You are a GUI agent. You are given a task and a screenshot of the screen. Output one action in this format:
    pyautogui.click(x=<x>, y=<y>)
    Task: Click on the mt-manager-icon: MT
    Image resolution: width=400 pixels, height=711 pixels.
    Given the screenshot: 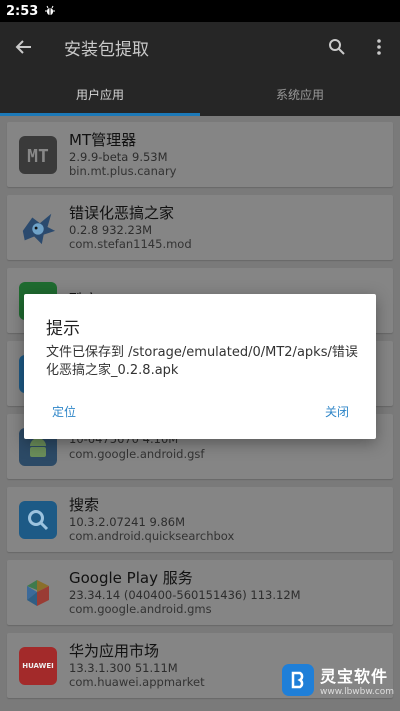 What is the action you would take?
    pyautogui.click(x=38, y=154)
    